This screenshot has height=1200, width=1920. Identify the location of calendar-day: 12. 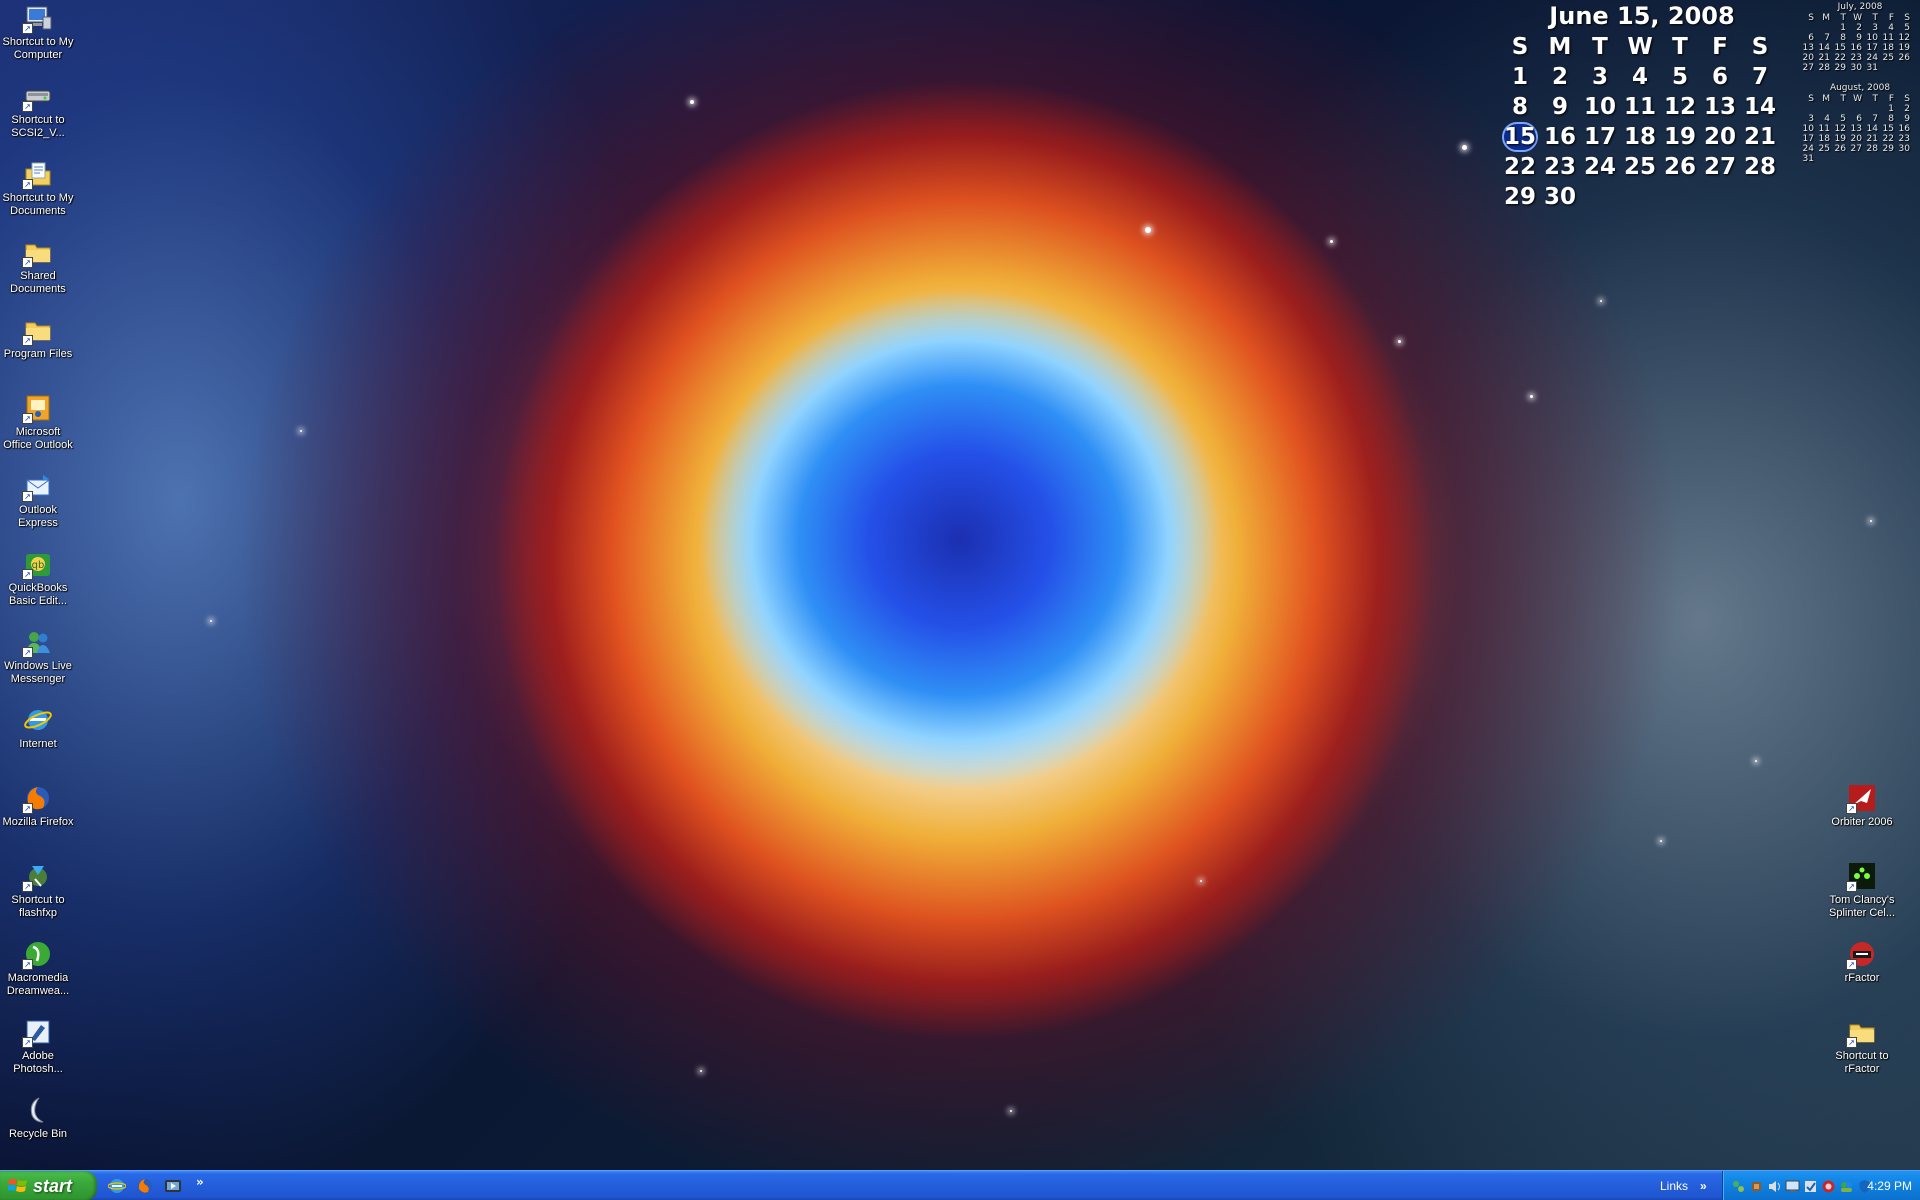
(1679, 107).